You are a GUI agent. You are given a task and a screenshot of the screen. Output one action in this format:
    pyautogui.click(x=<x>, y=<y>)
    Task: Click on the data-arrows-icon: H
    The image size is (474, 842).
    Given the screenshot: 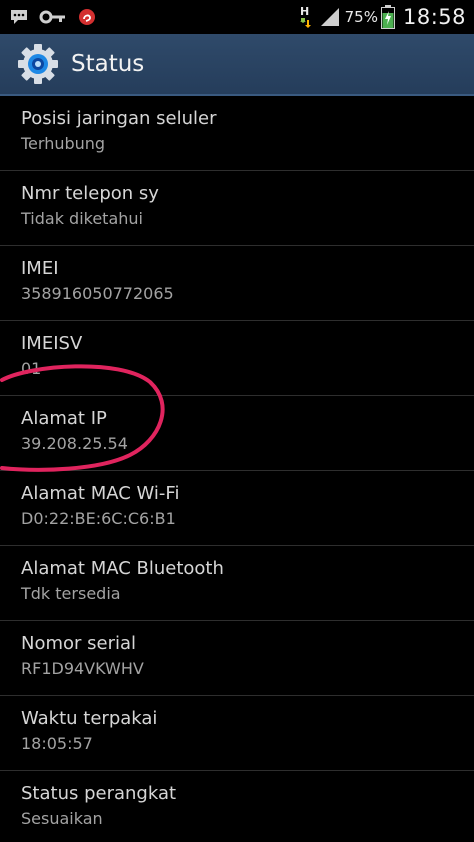 What is the action you would take?
    pyautogui.click(x=305, y=17)
    